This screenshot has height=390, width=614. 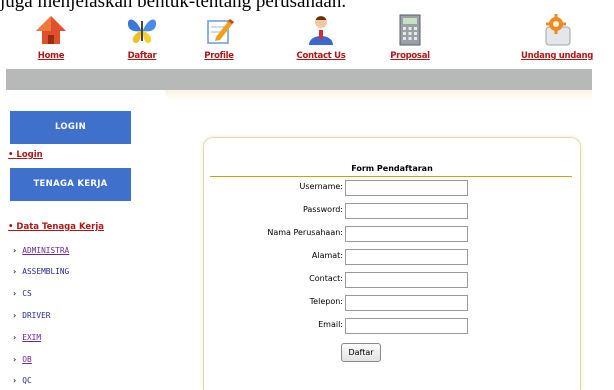 I want to click on address-label: Alamat:, so click(x=327, y=255).